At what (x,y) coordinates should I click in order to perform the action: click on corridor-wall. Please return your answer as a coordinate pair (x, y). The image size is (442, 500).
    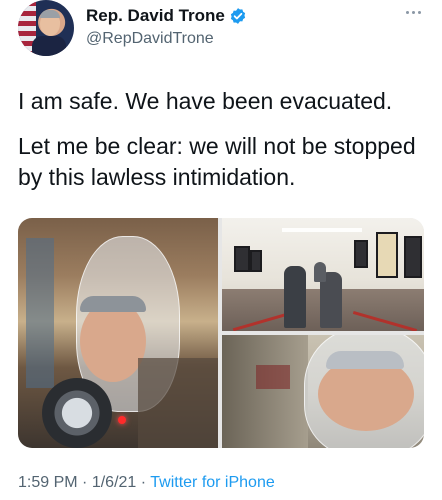
    Looking at the image, I should click on (265, 391).